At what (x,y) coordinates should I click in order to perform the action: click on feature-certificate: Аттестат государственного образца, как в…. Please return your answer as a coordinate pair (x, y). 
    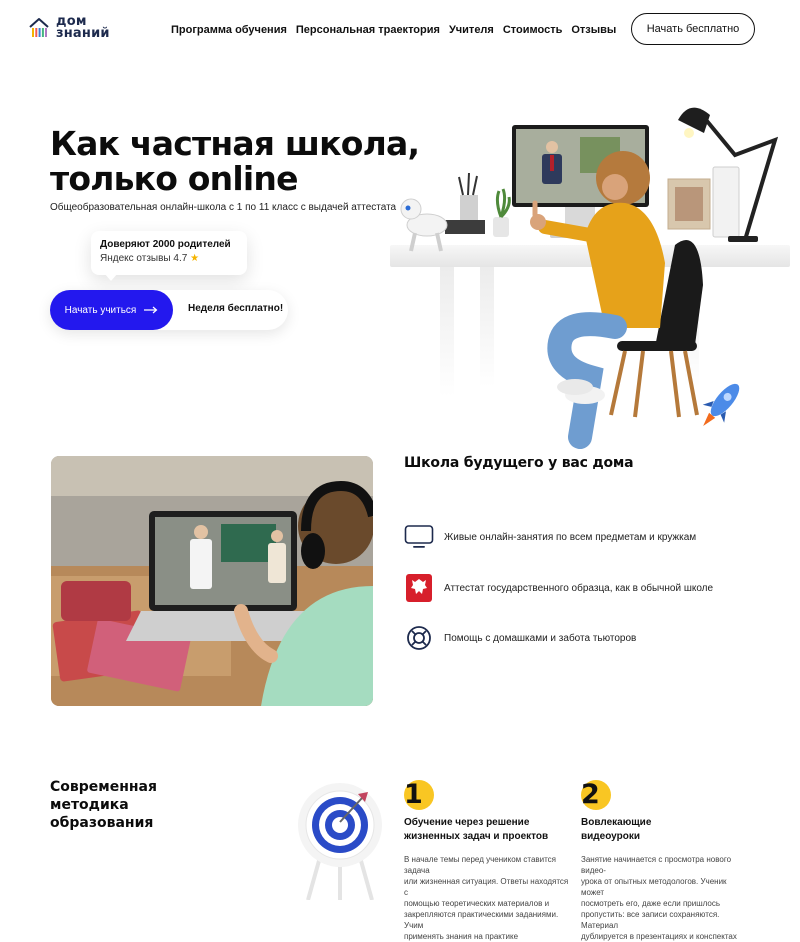
    Looking at the image, I should click on (558, 588).